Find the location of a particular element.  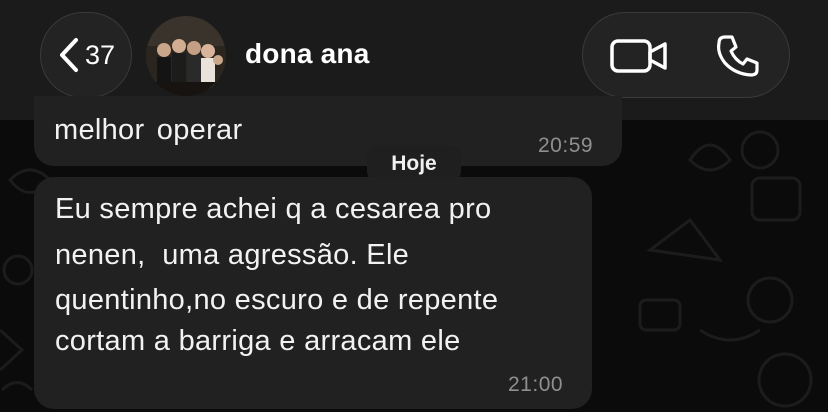

avatar-photo is located at coordinates (186, 56).